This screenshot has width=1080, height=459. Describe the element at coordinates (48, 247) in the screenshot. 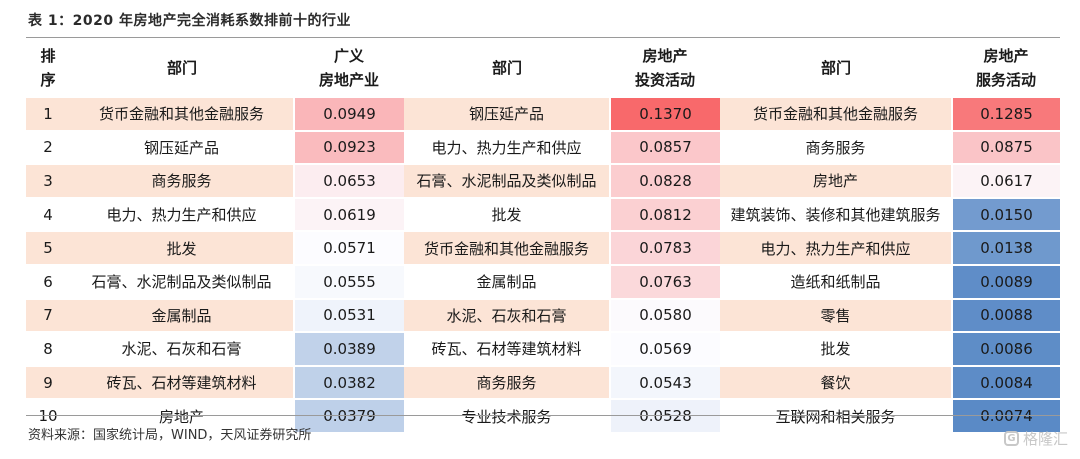

I see `rank-cell: 5` at that location.